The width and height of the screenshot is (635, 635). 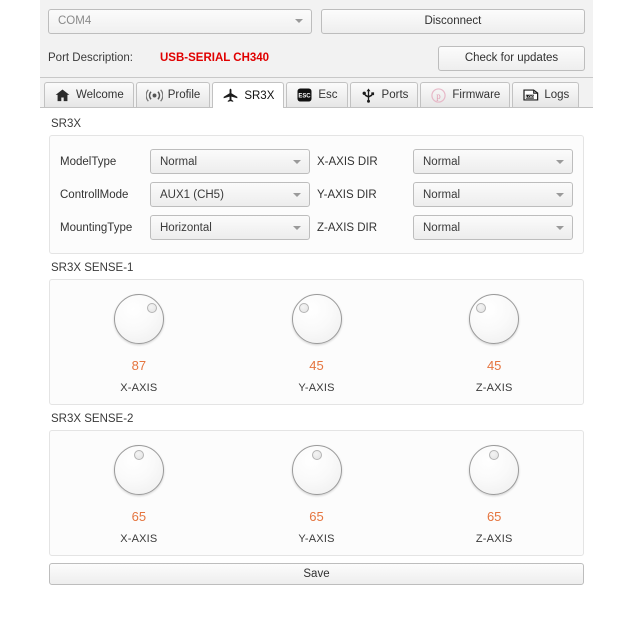 I want to click on y-axis-dir-label: Y-AXIS DIR, so click(x=347, y=194).